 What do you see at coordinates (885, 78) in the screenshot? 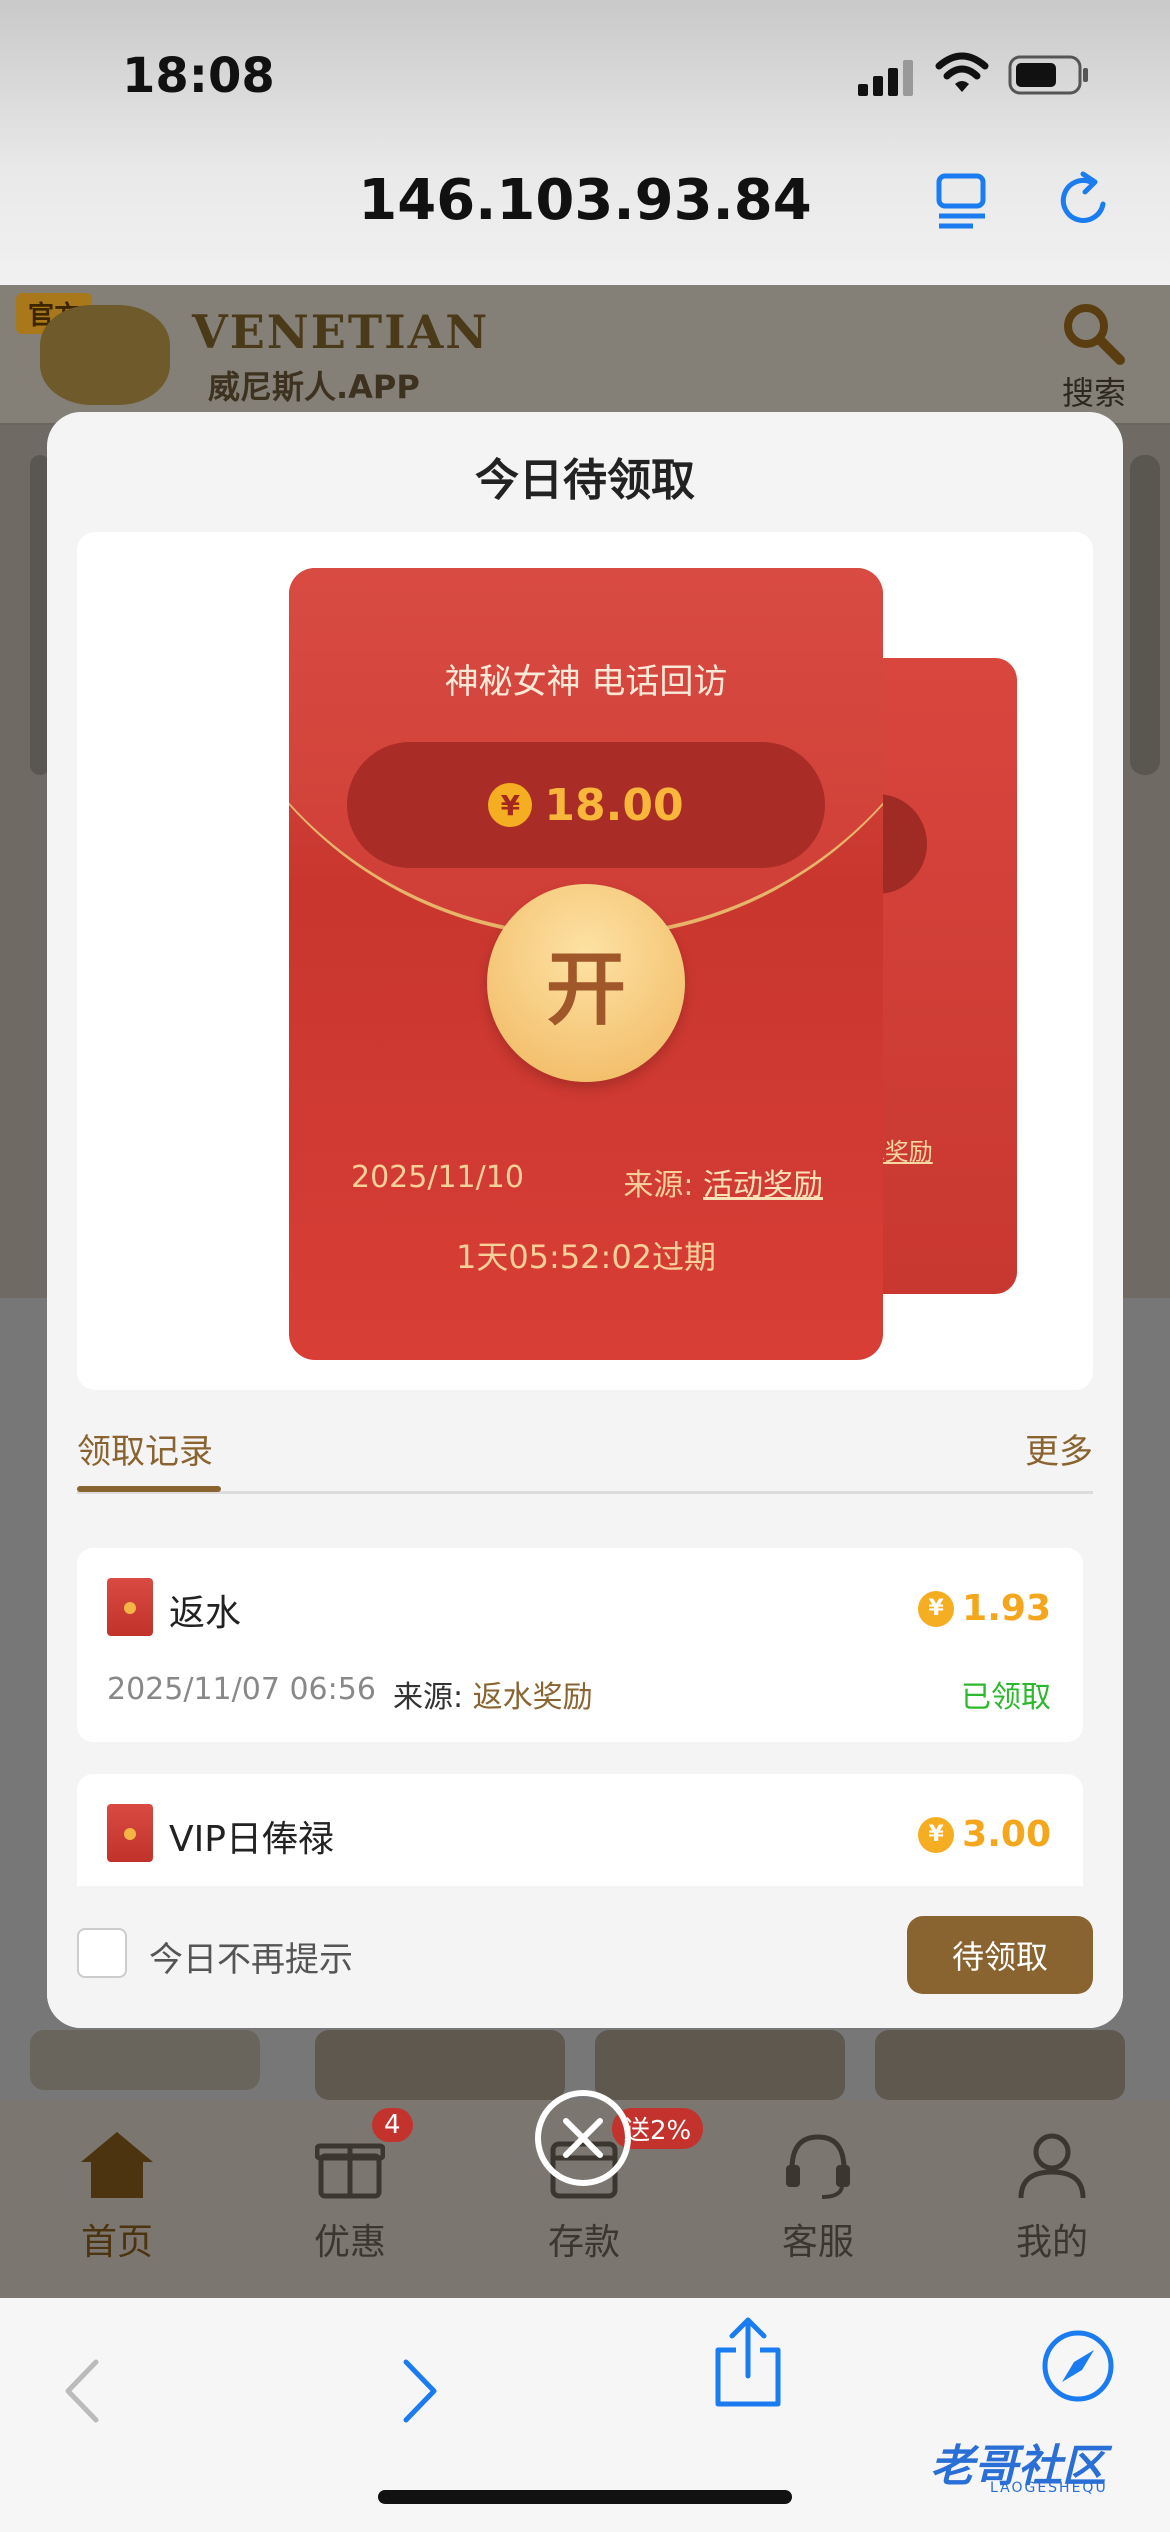
I see `cellular-signal-icon` at bounding box center [885, 78].